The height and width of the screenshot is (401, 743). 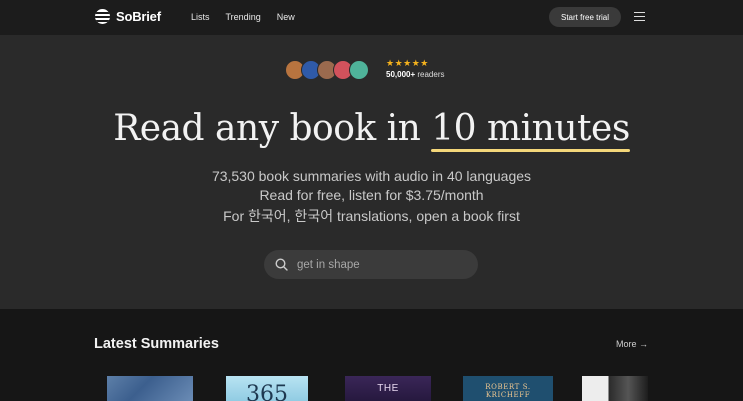 I want to click on search-bar, so click(x=371, y=264).